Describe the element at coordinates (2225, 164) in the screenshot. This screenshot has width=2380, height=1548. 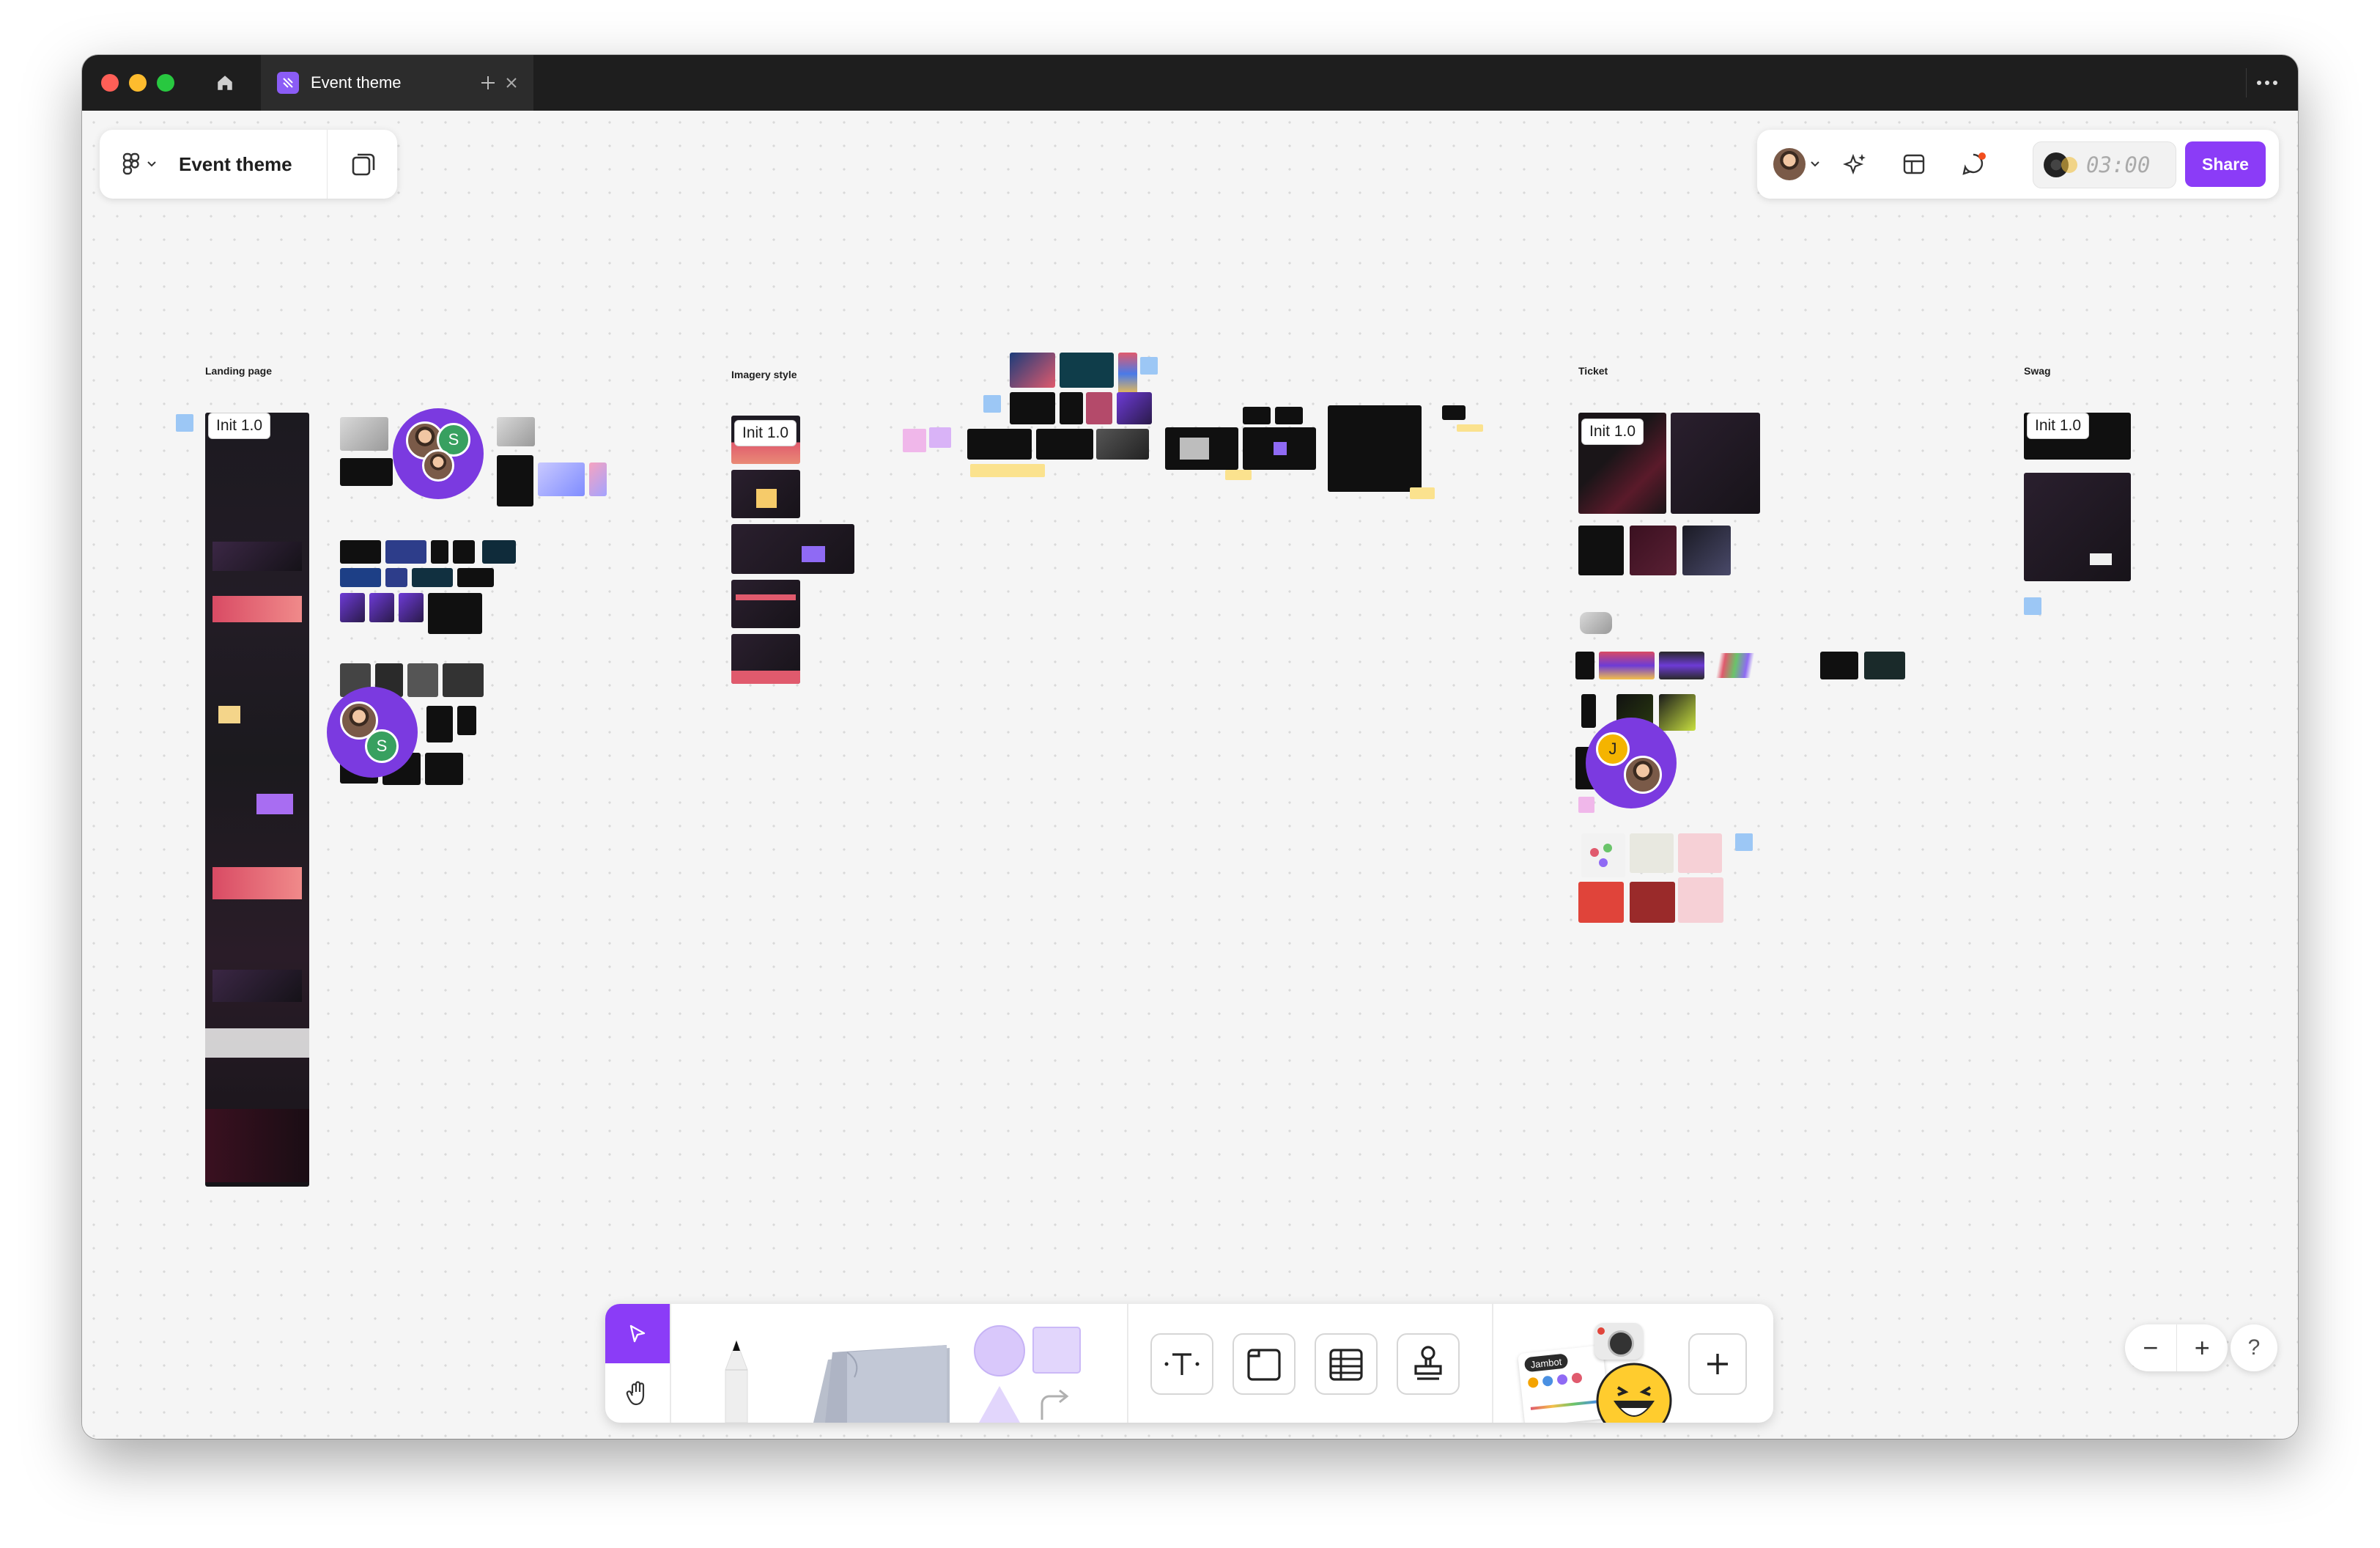
I see `share-button: Share` at that location.